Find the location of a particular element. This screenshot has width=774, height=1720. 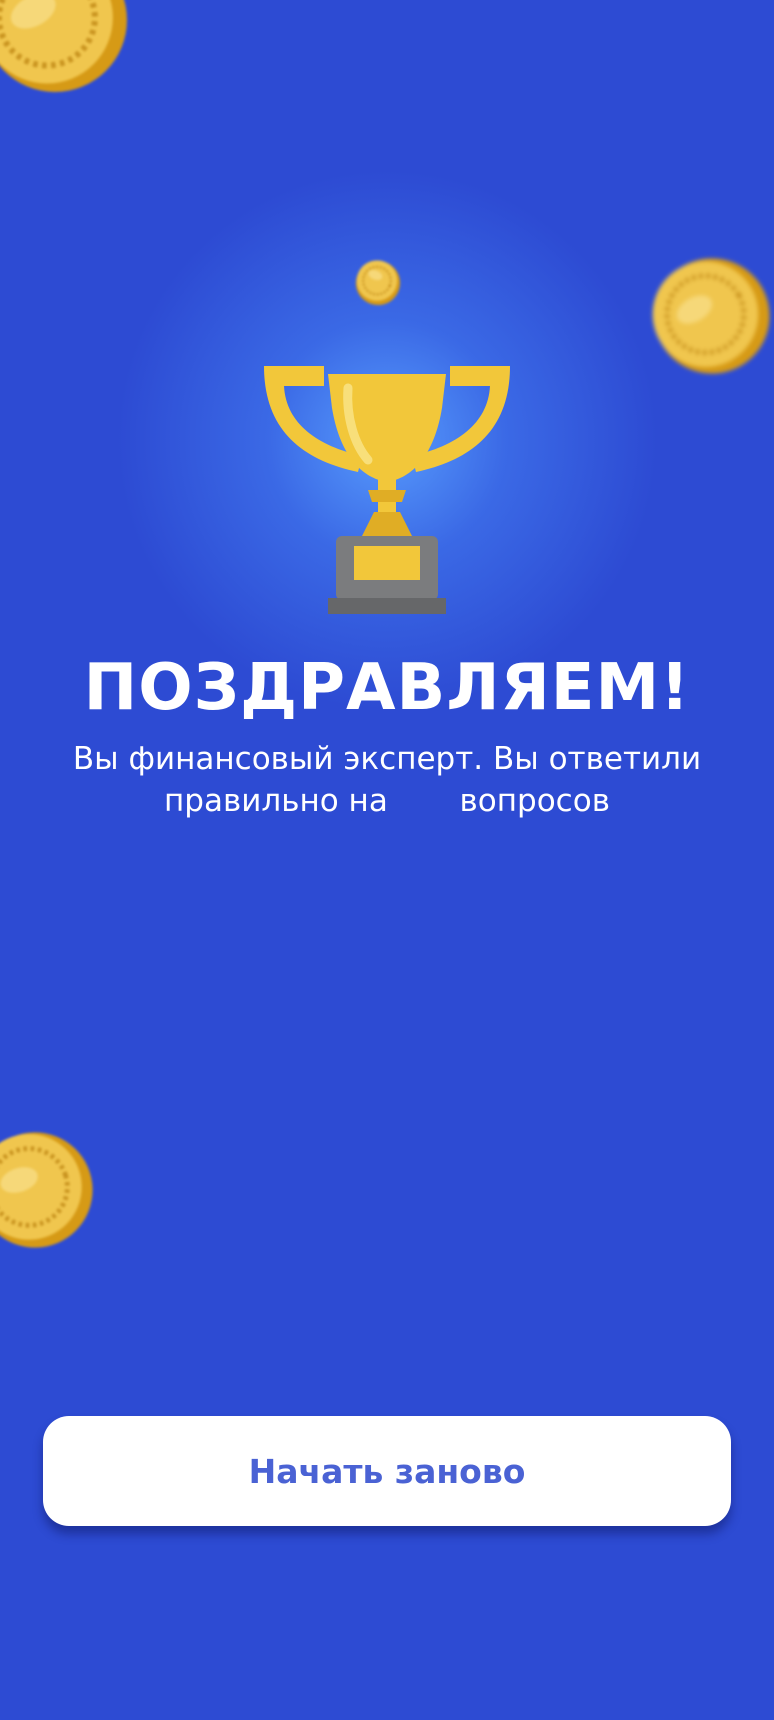

result-message-line2: правильно на вопросов is located at coordinates (387, 801).